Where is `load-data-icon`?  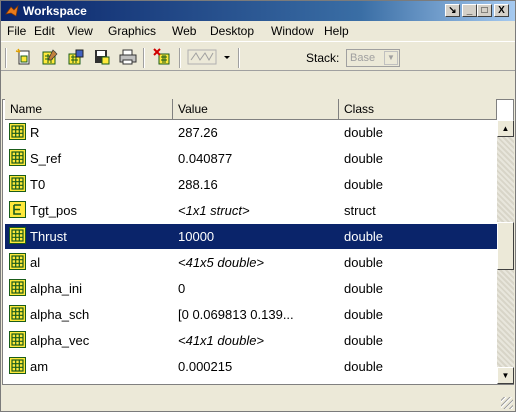
load-data-icon is located at coordinates (76, 57).